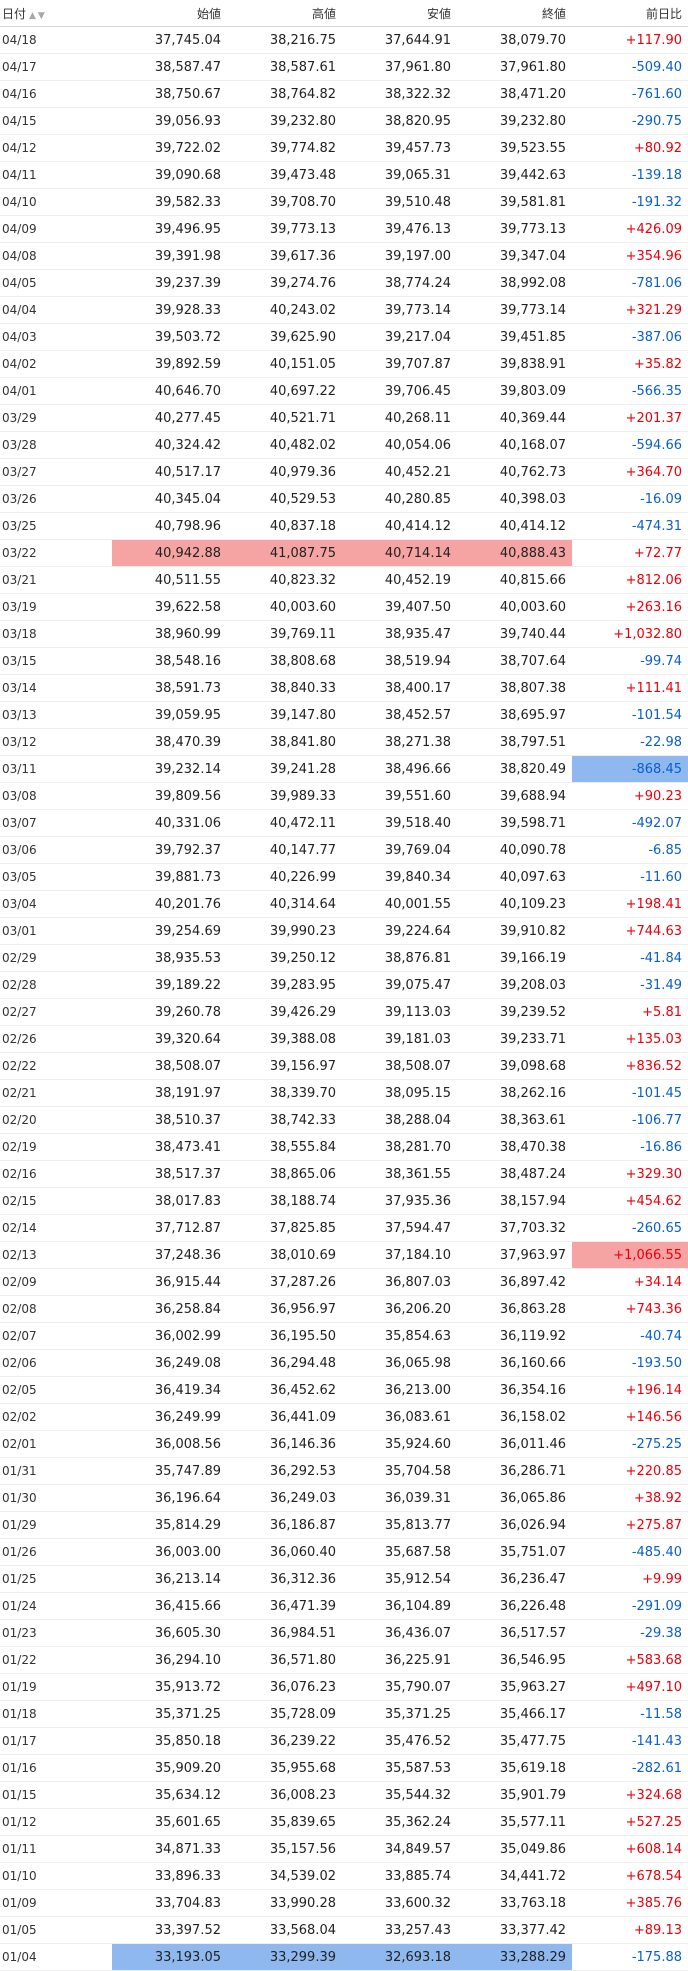 The height and width of the screenshot is (1971, 688). What do you see at coordinates (514, 1444) in the screenshot?
I see `cell-close: 36,011.46` at bounding box center [514, 1444].